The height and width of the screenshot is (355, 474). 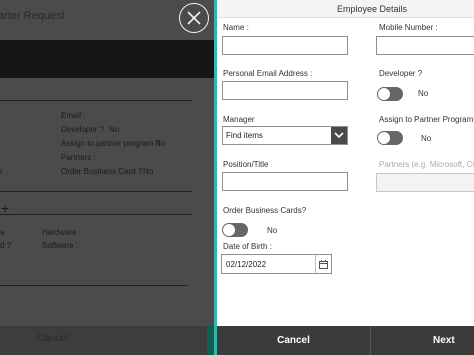 I want to click on background-header-bar, so click(x=108, y=59).